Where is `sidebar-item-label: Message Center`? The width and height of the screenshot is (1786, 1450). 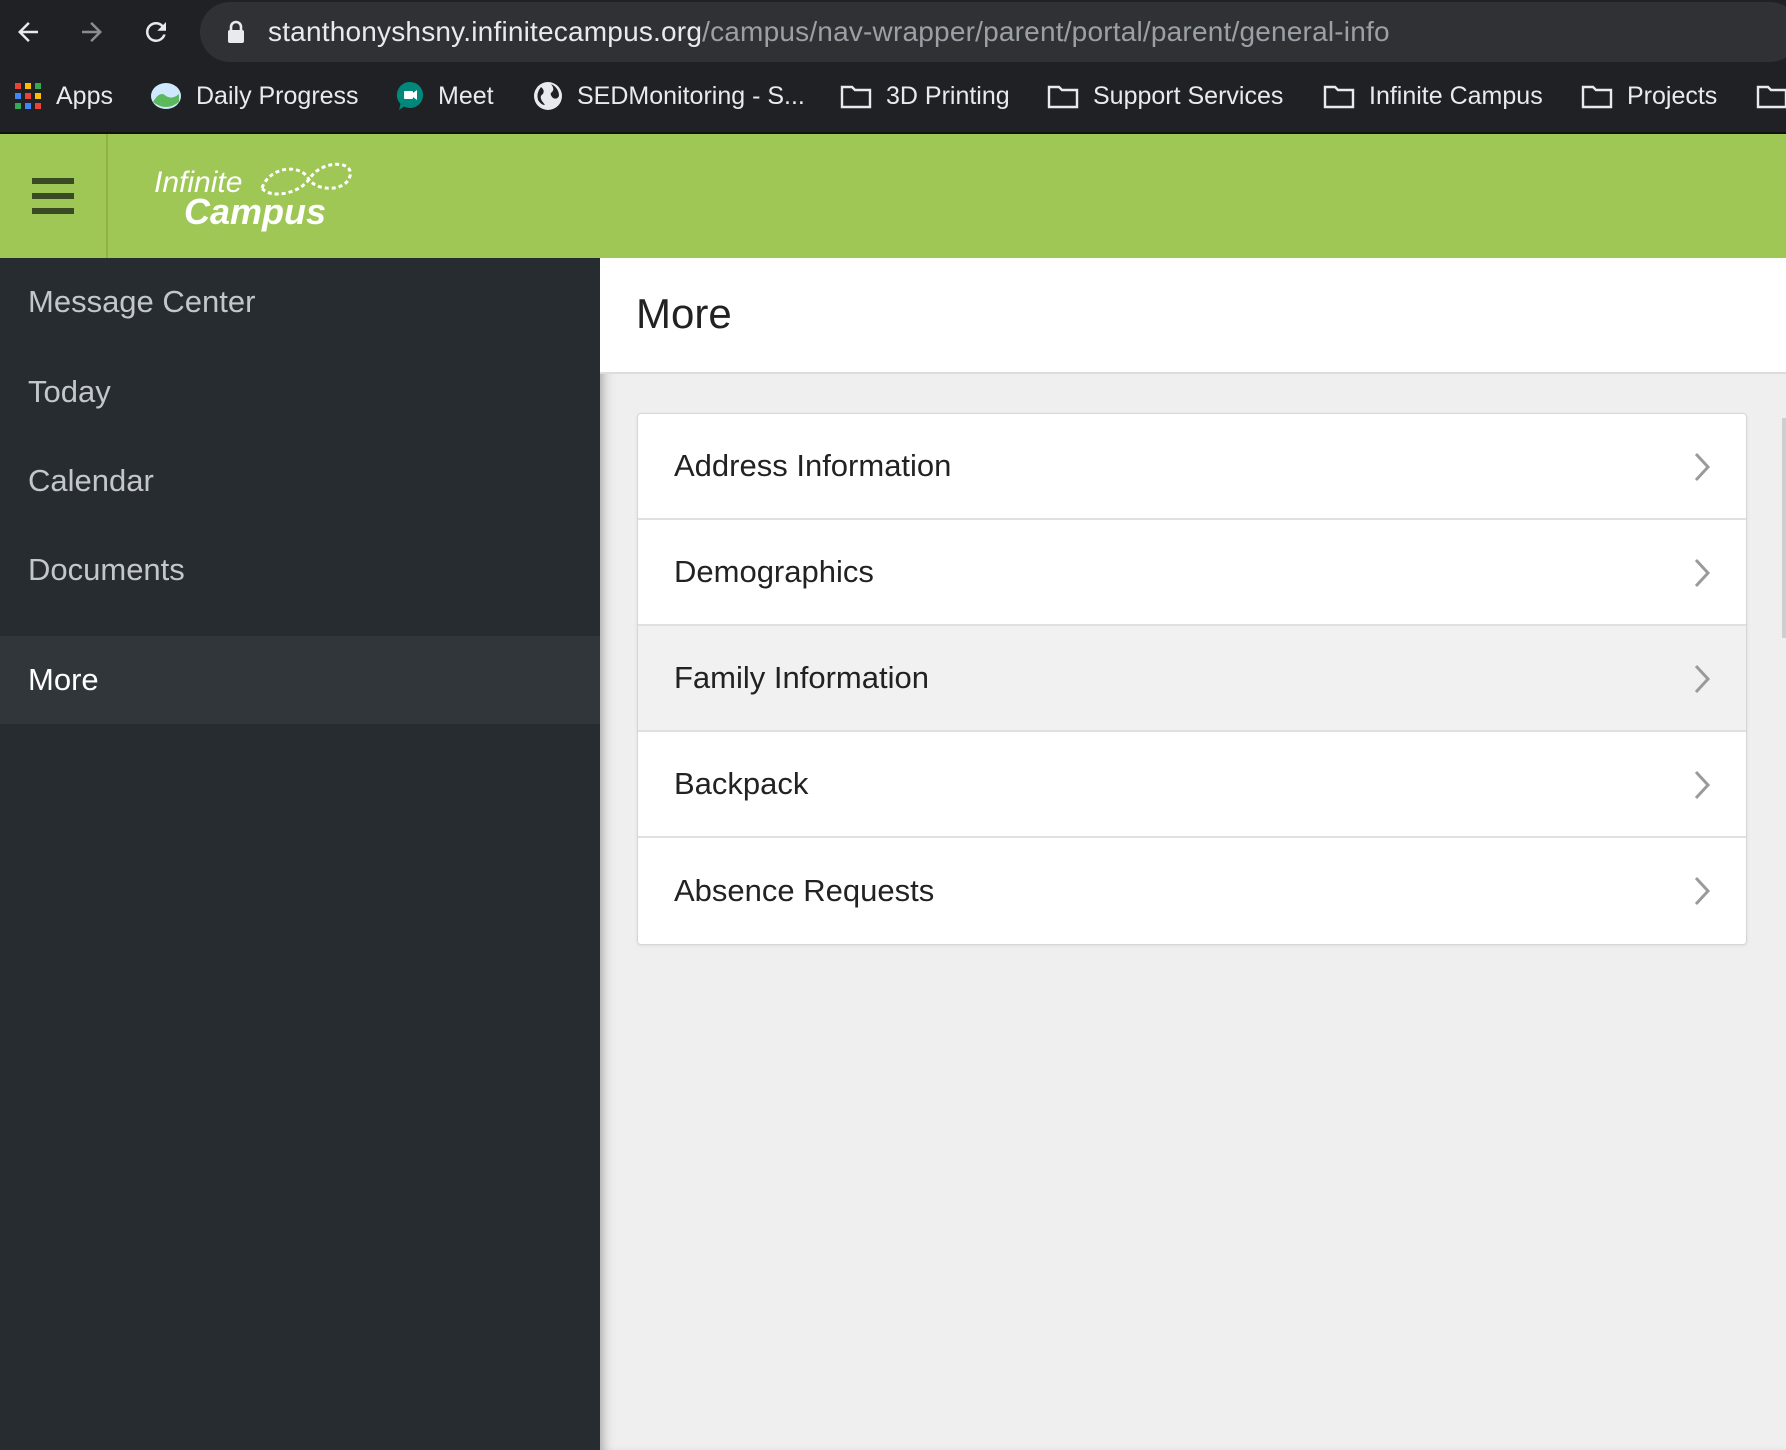 sidebar-item-label: Message Center is located at coordinates (142, 301).